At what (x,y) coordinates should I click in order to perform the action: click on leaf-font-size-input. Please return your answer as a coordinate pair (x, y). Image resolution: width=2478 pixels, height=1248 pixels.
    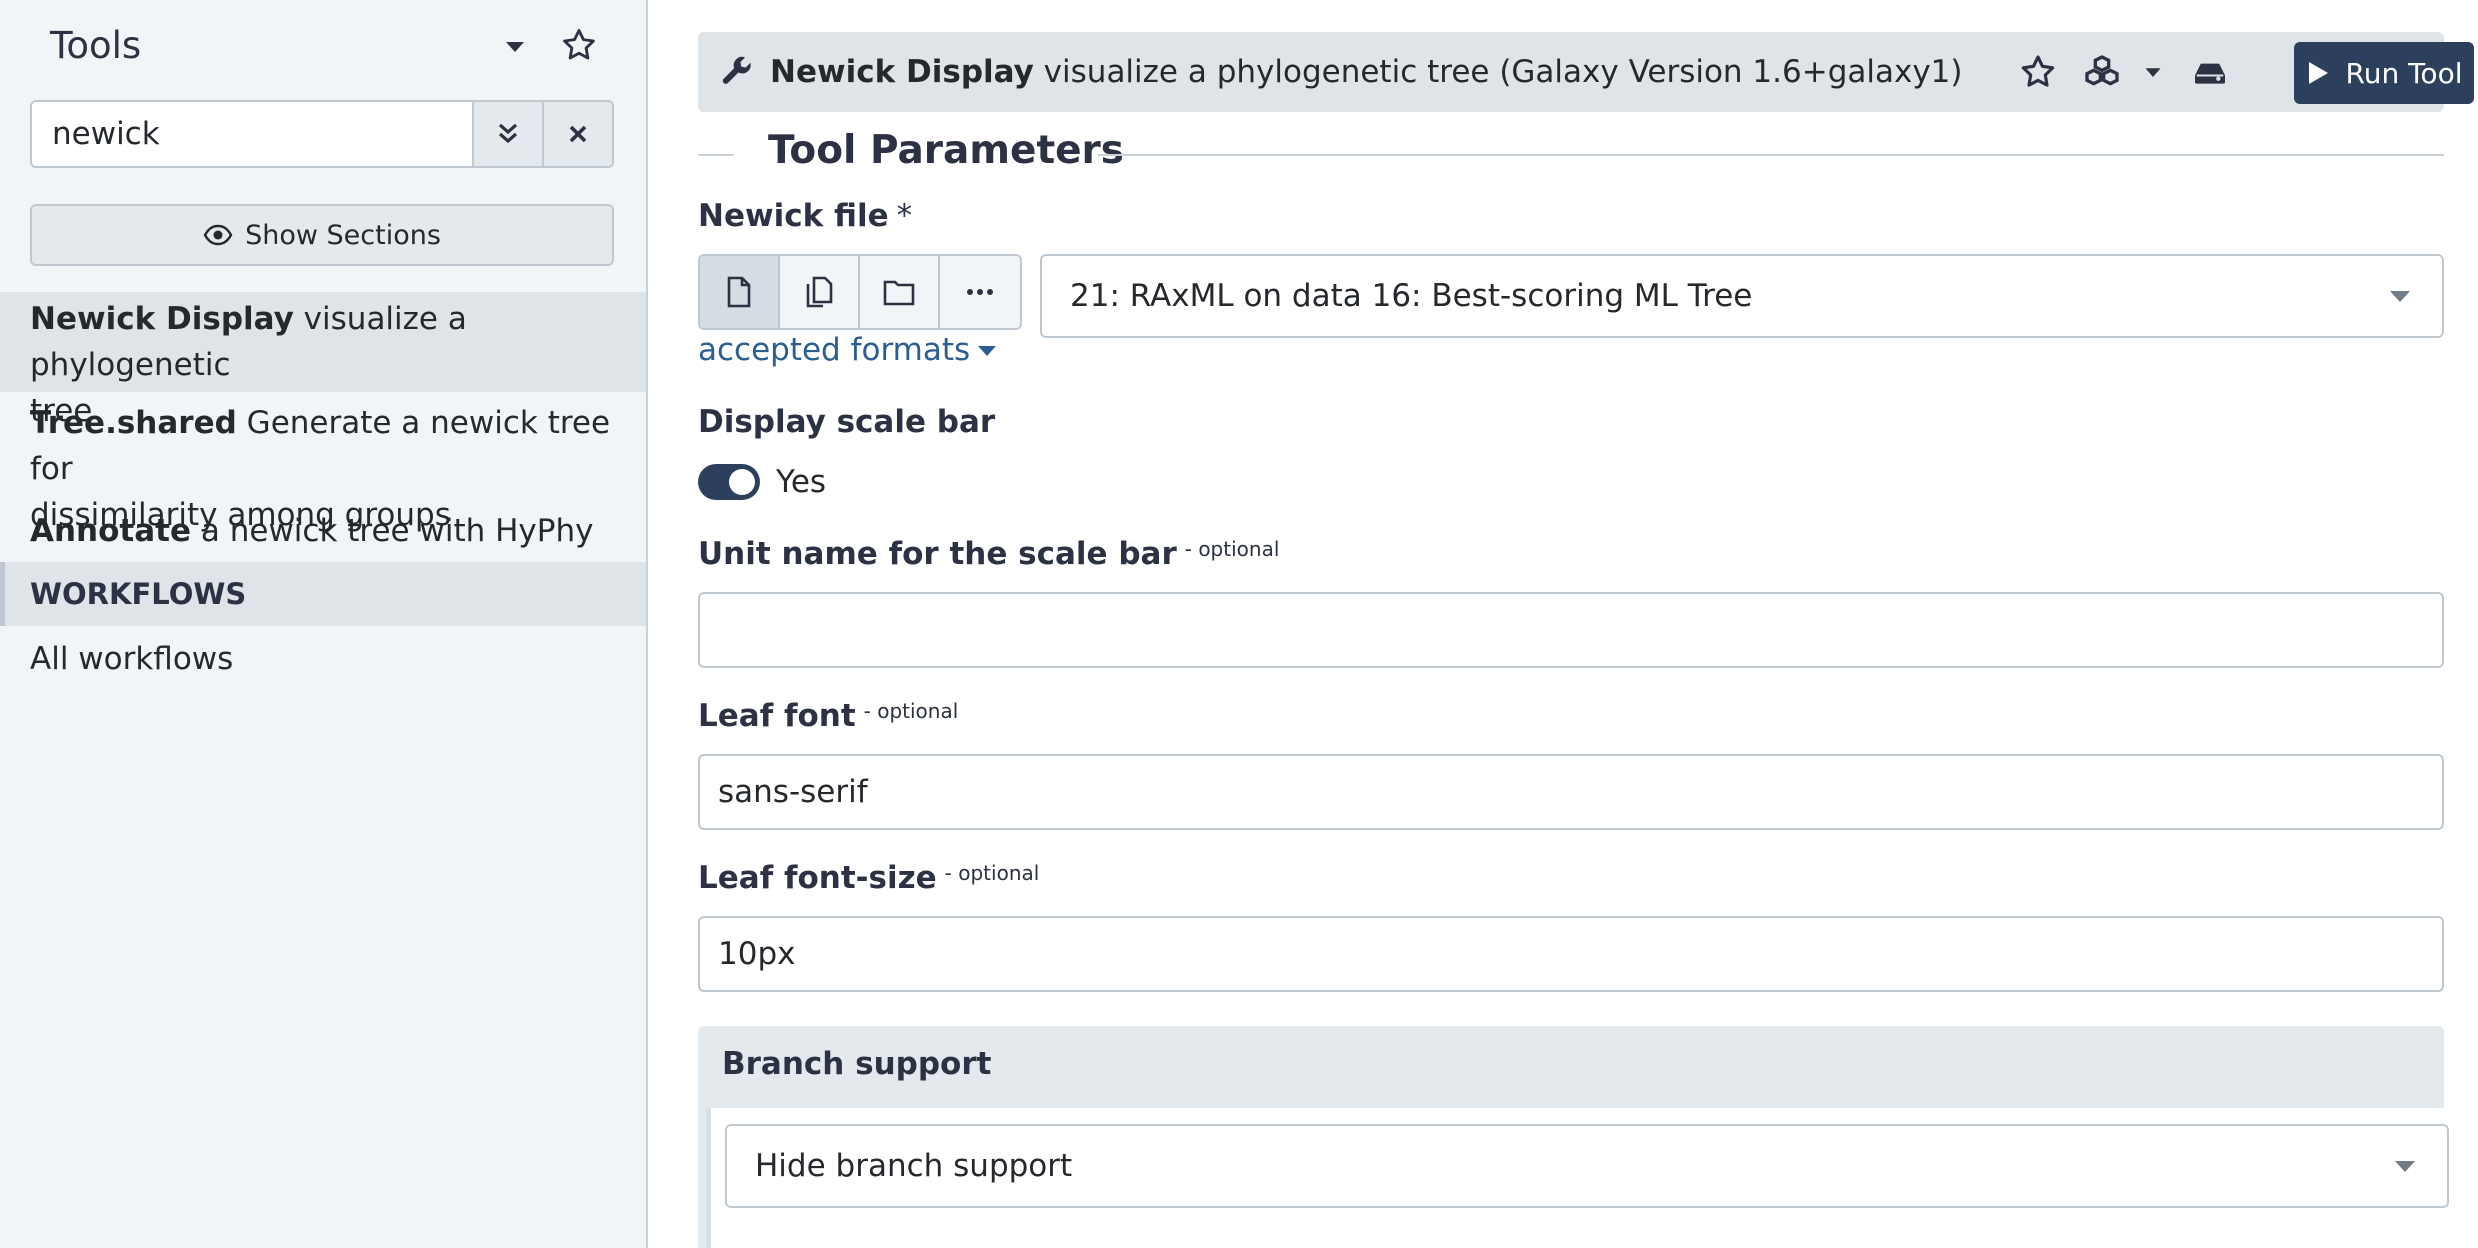
    Looking at the image, I should click on (1571, 954).